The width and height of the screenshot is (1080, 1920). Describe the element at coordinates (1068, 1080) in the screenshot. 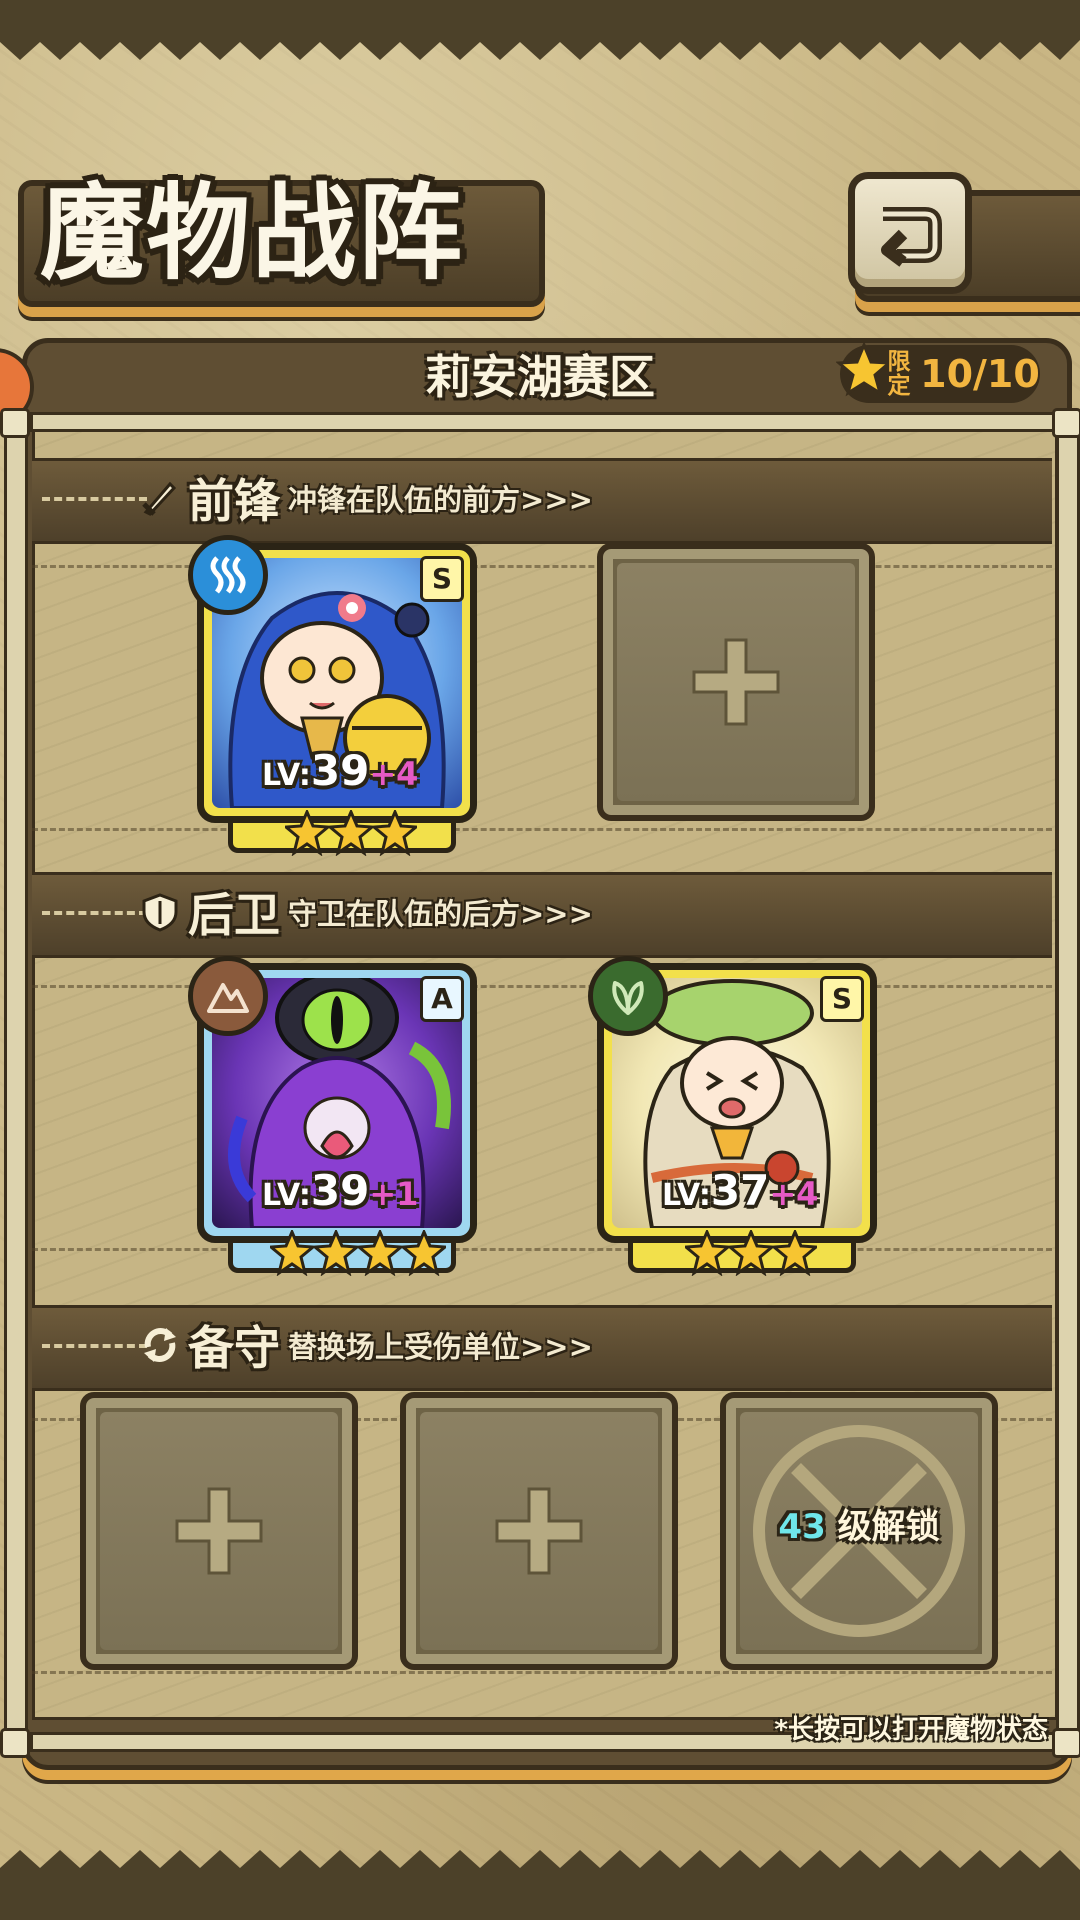

I see `right-rail` at that location.